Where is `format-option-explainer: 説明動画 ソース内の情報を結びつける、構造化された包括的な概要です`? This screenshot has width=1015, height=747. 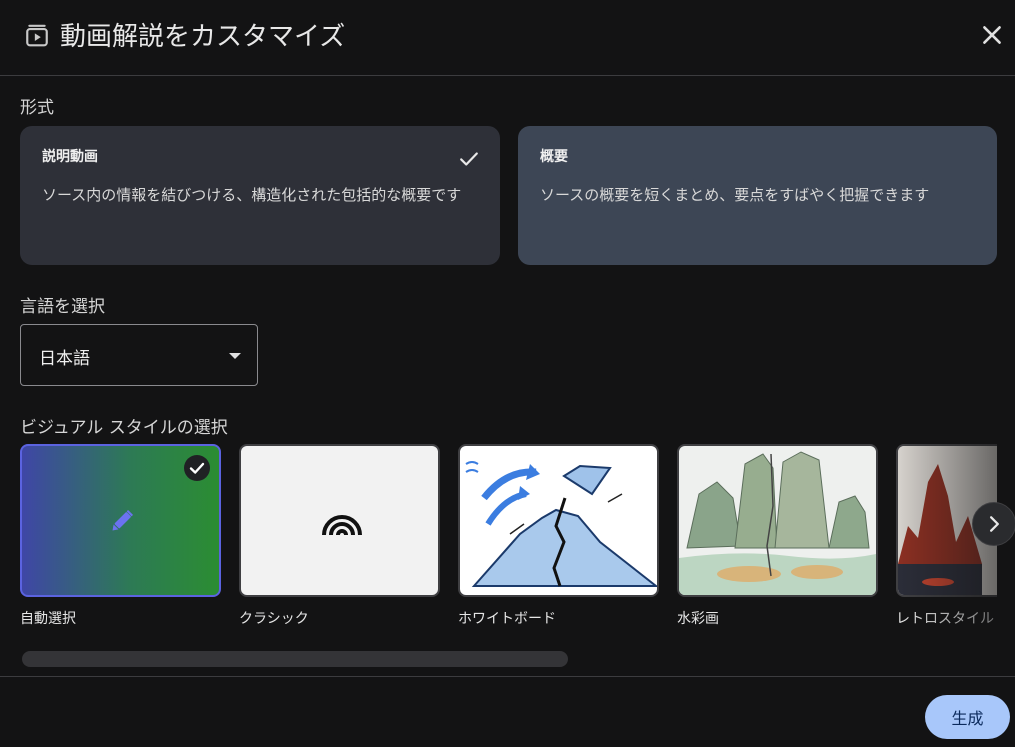
format-option-explainer: 説明動画 ソース内の情報を結びつける、構造化された包括的な概要です is located at coordinates (260, 195).